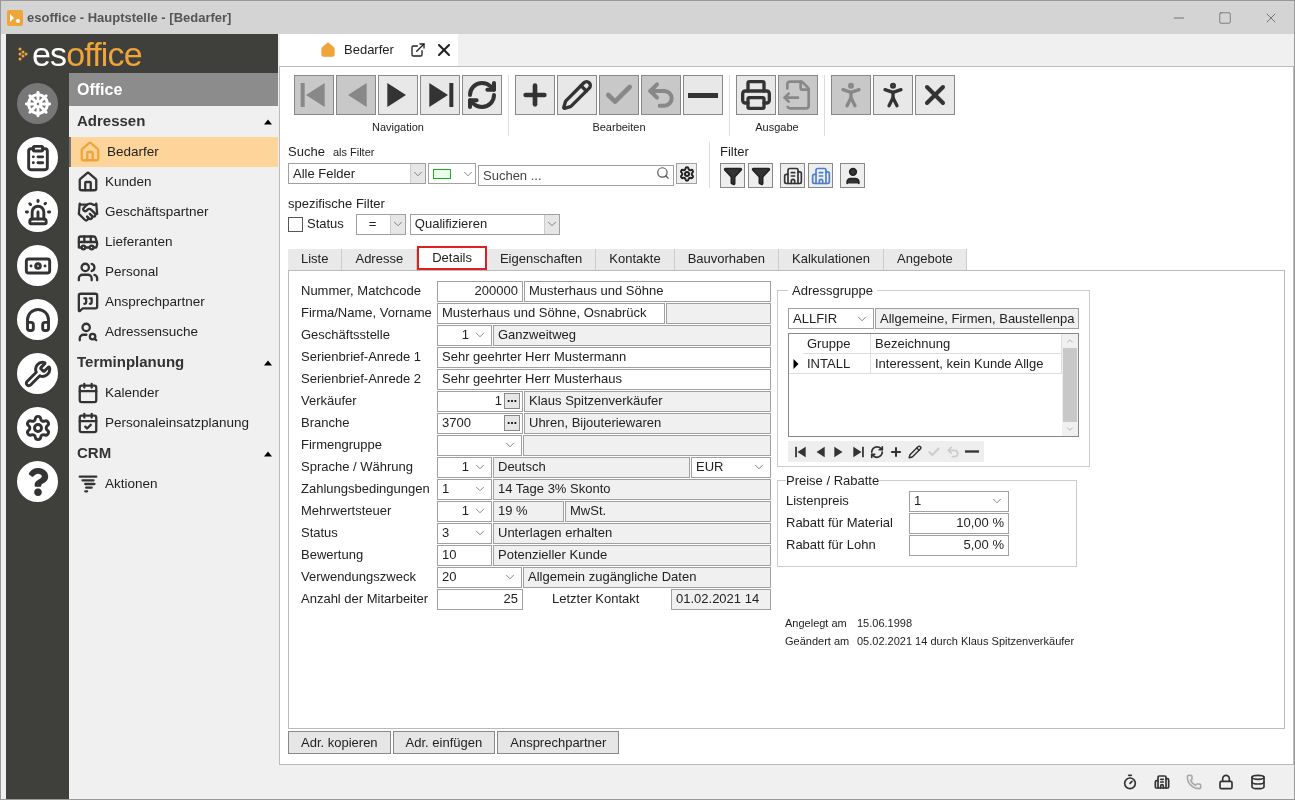 Image resolution: width=1295 pixels, height=800 pixels. Describe the element at coordinates (661, 95) in the screenshot. I see `undo-icon` at that location.